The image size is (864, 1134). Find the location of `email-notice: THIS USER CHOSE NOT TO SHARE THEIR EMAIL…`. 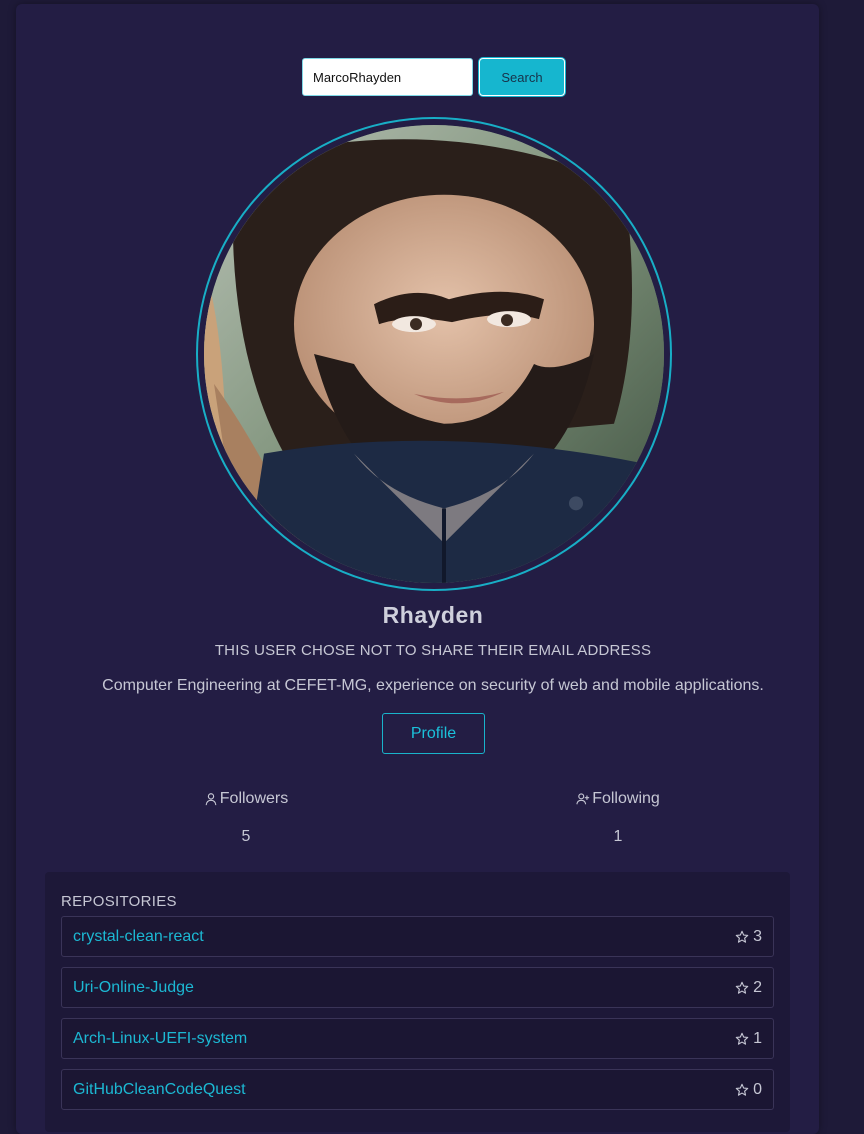

email-notice: THIS USER CHOSE NOT TO SHARE THEIR EMAIL… is located at coordinates (433, 650).